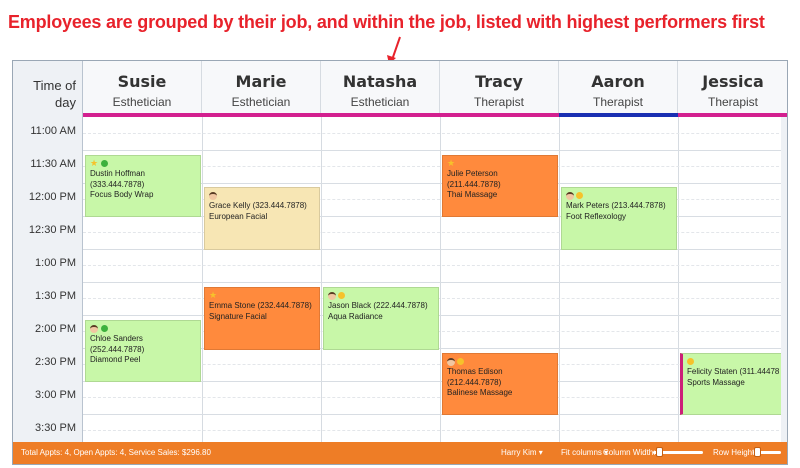  What do you see at coordinates (784, 280) in the screenshot?
I see `vertical-scrollbar` at bounding box center [784, 280].